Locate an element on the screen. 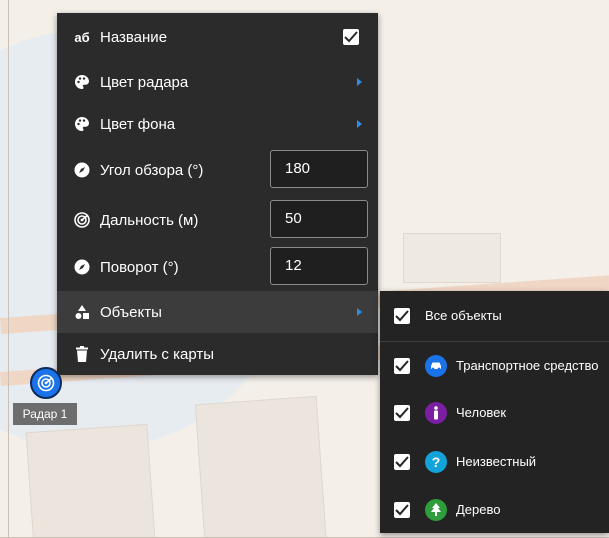 The height and width of the screenshot is (538, 609). filter-all-objects: Все объекты is located at coordinates (494, 316).